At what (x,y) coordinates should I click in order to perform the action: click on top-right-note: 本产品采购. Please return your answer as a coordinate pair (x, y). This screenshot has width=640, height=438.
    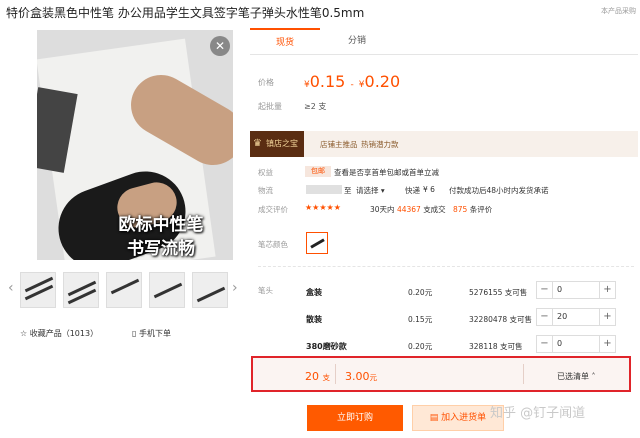
    Looking at the image, I should click on (618, 11).